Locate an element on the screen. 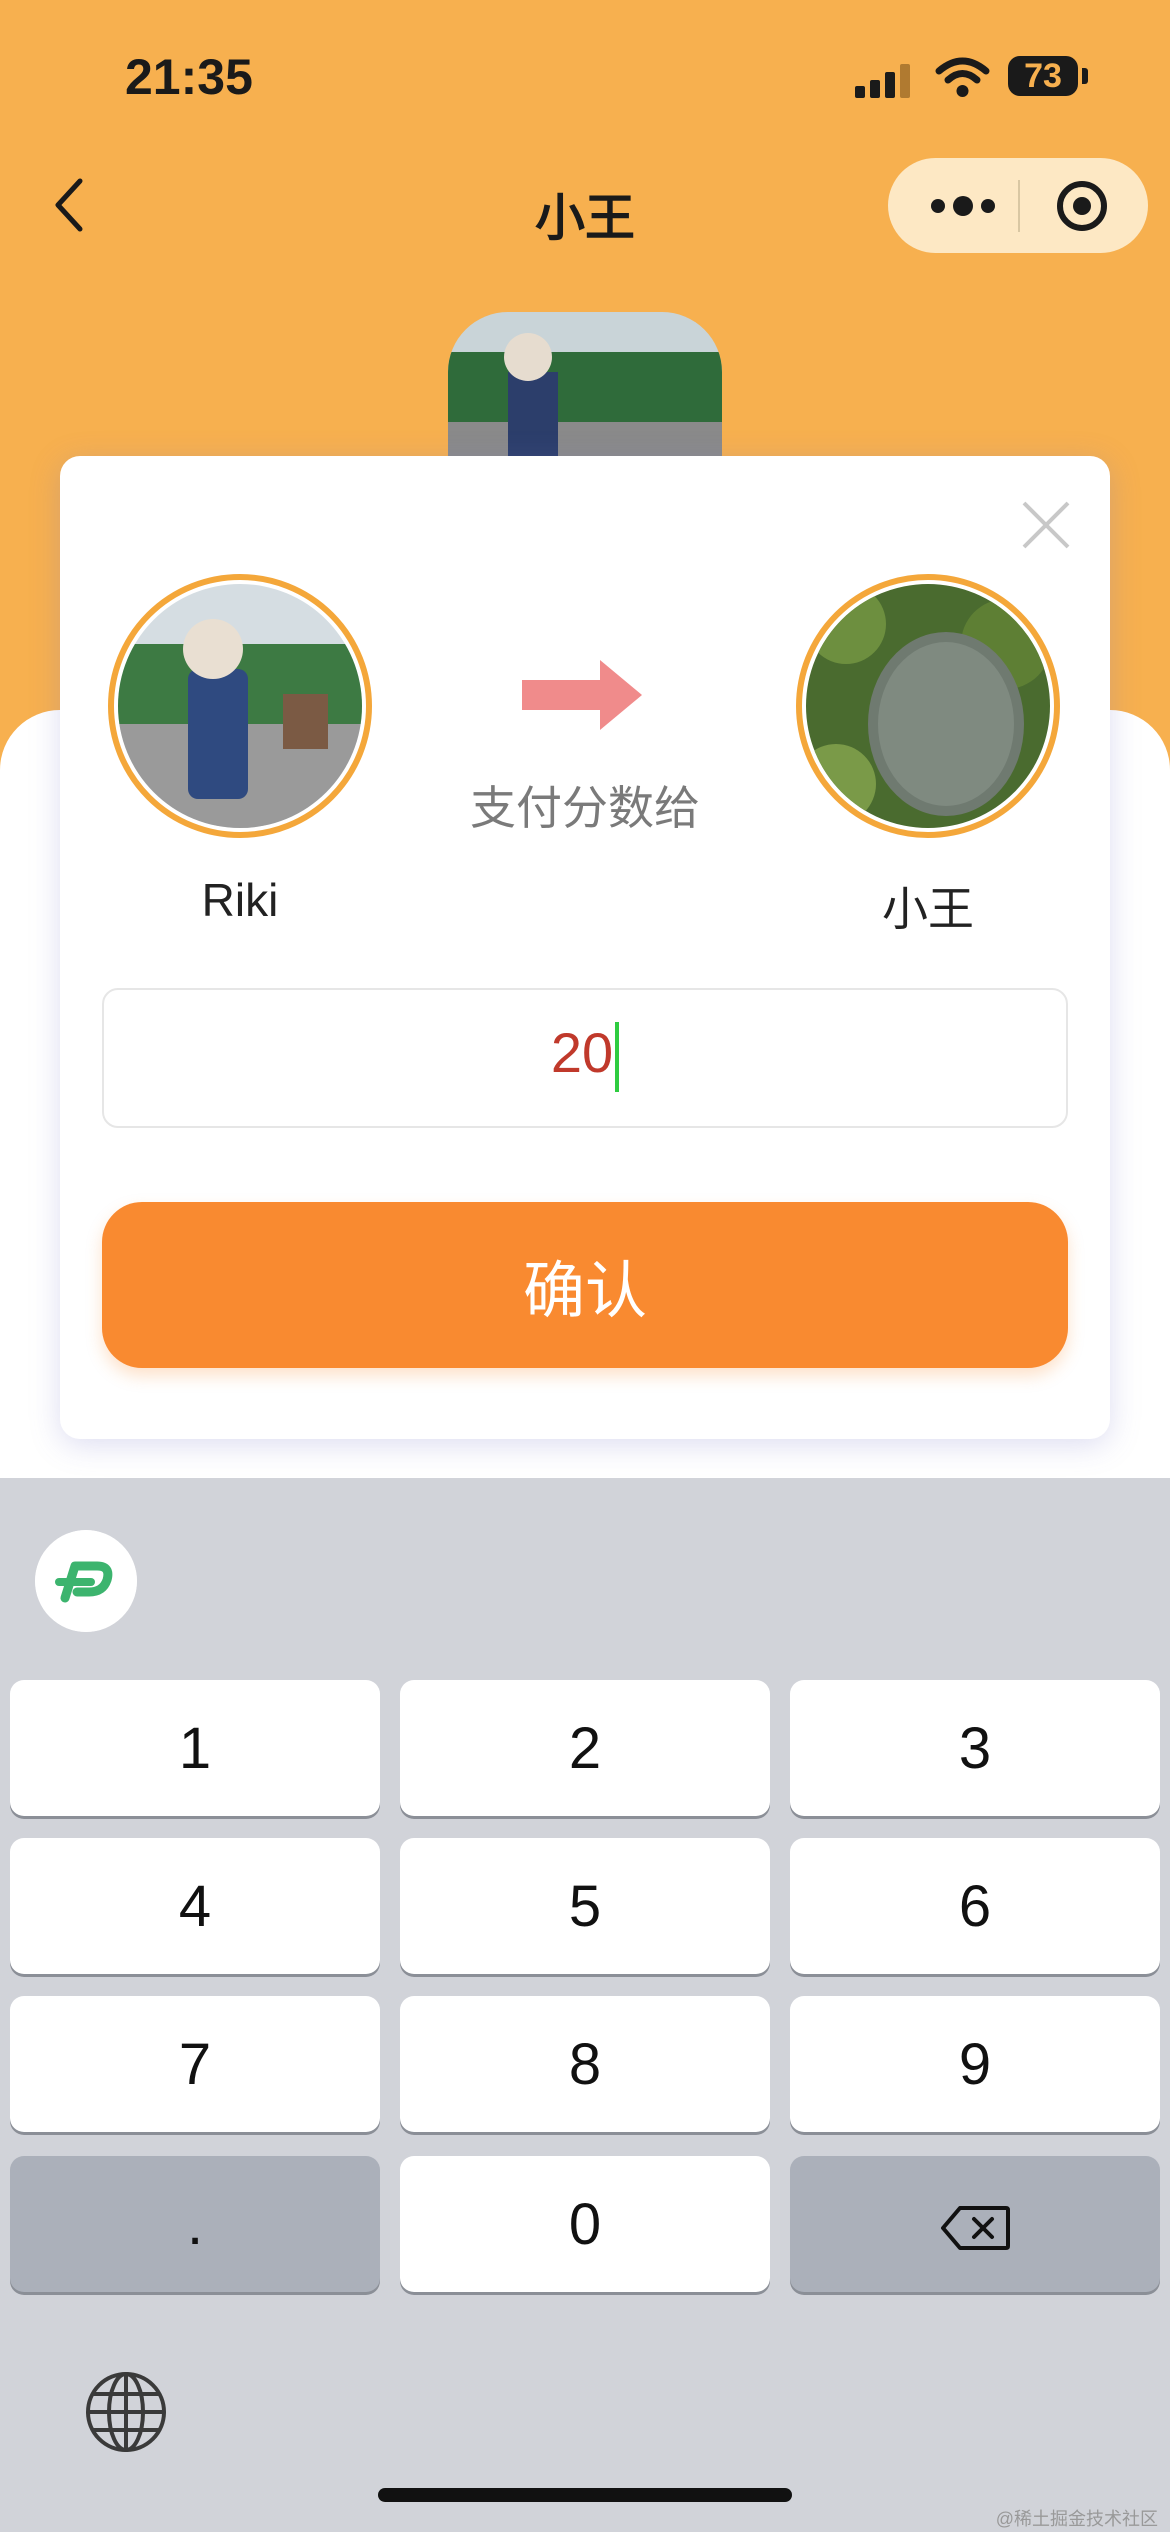  battery-nub is located at coordinates (1085, 76).